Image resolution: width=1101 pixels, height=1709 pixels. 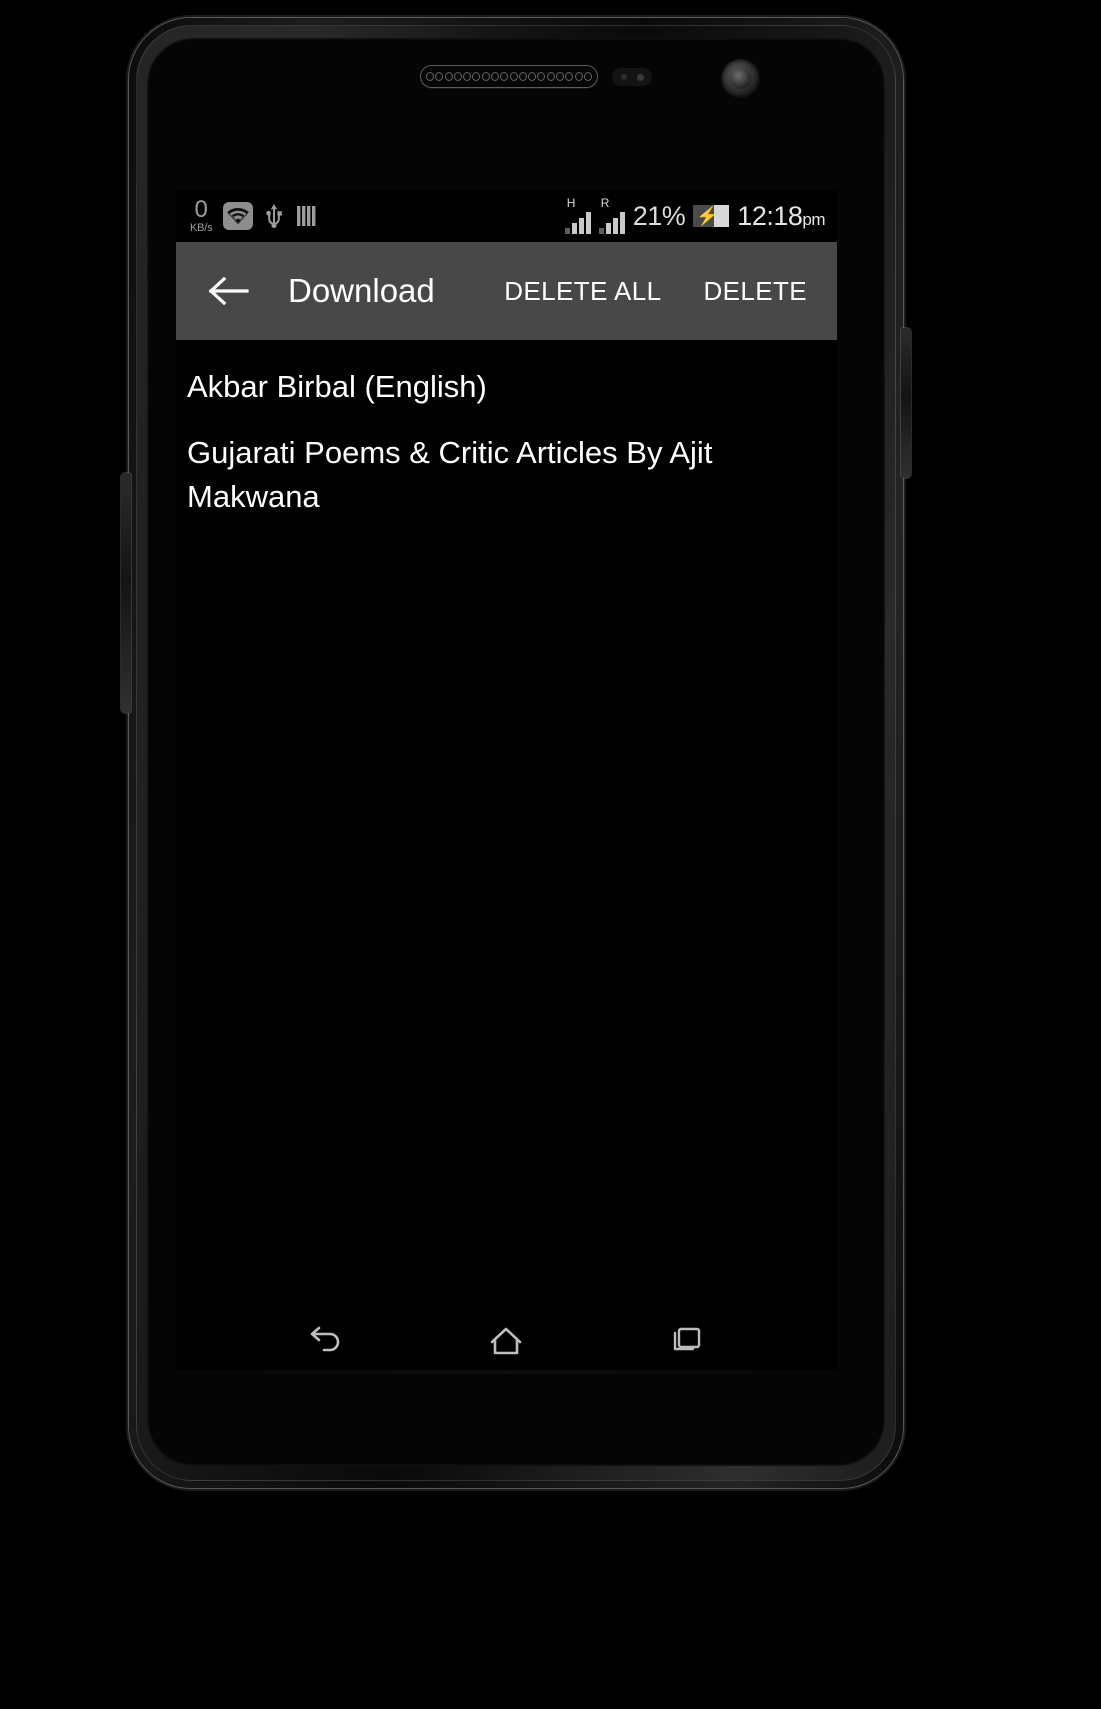 What do you see at coordinates (506, 1372) in the screenshot?
I see `screen-bottom-highlight` at bounding box center [506, 1372].